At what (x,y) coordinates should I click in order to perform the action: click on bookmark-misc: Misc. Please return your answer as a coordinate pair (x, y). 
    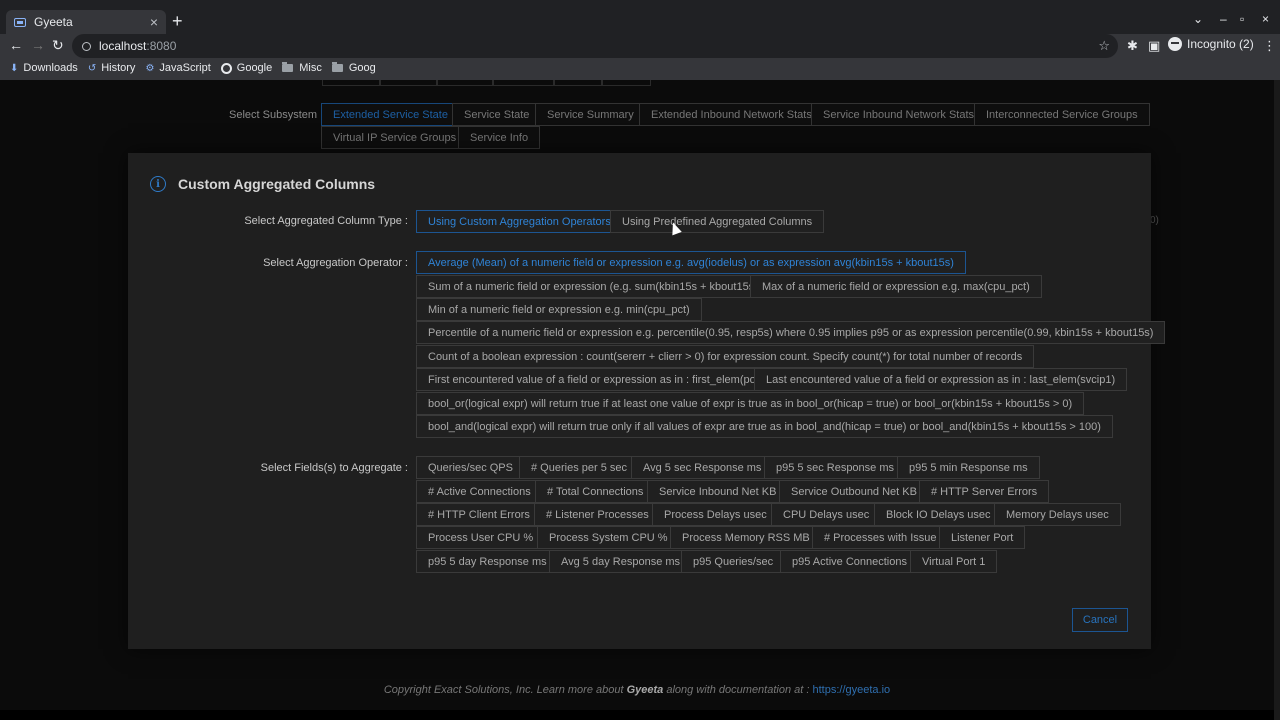
    Looking at the image, I should click on (302, 68).